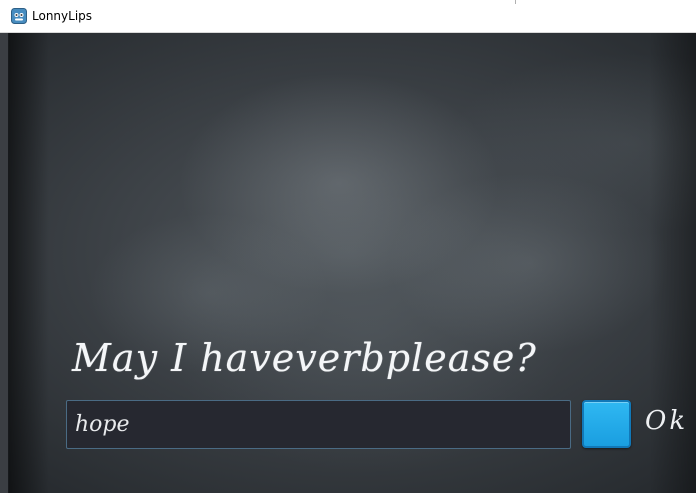 The image size is (696, 493). I want to click on word-prompt: May I haveverbplease?, so click(304, 358).